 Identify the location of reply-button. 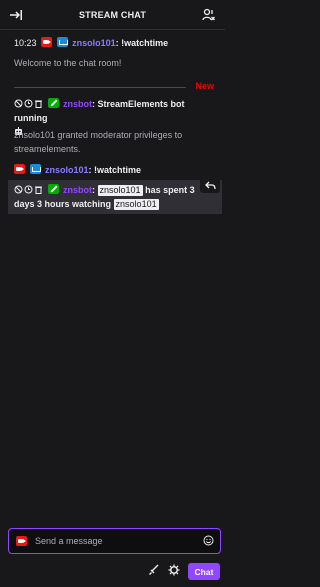
(210, 185).